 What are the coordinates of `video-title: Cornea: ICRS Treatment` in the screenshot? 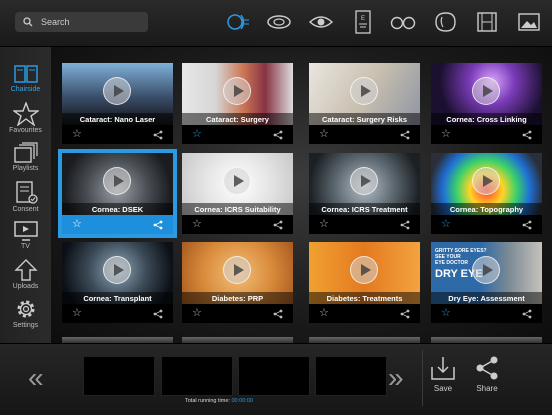 It's located at (364, 209).